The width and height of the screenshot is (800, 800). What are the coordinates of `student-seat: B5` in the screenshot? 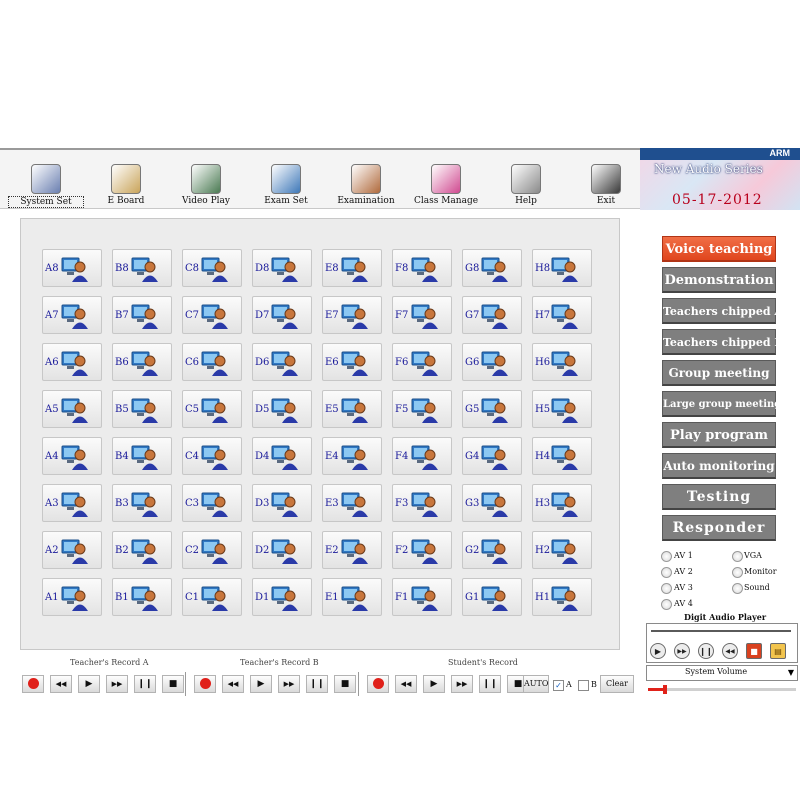 It's located at (142, 409).